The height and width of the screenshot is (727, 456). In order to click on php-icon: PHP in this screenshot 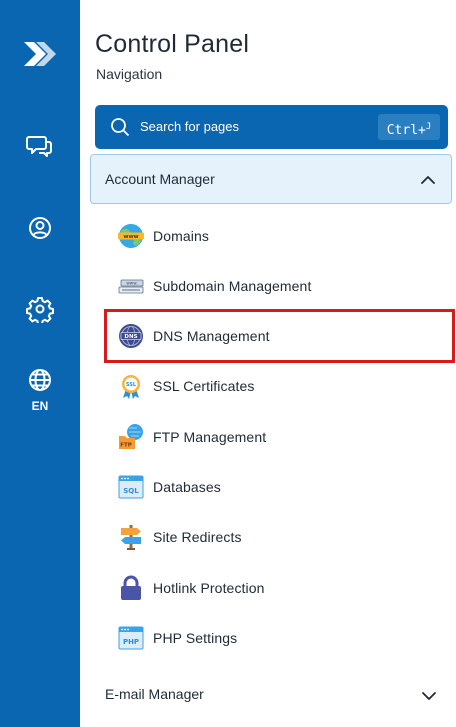, I will do `click(131, 638)`.